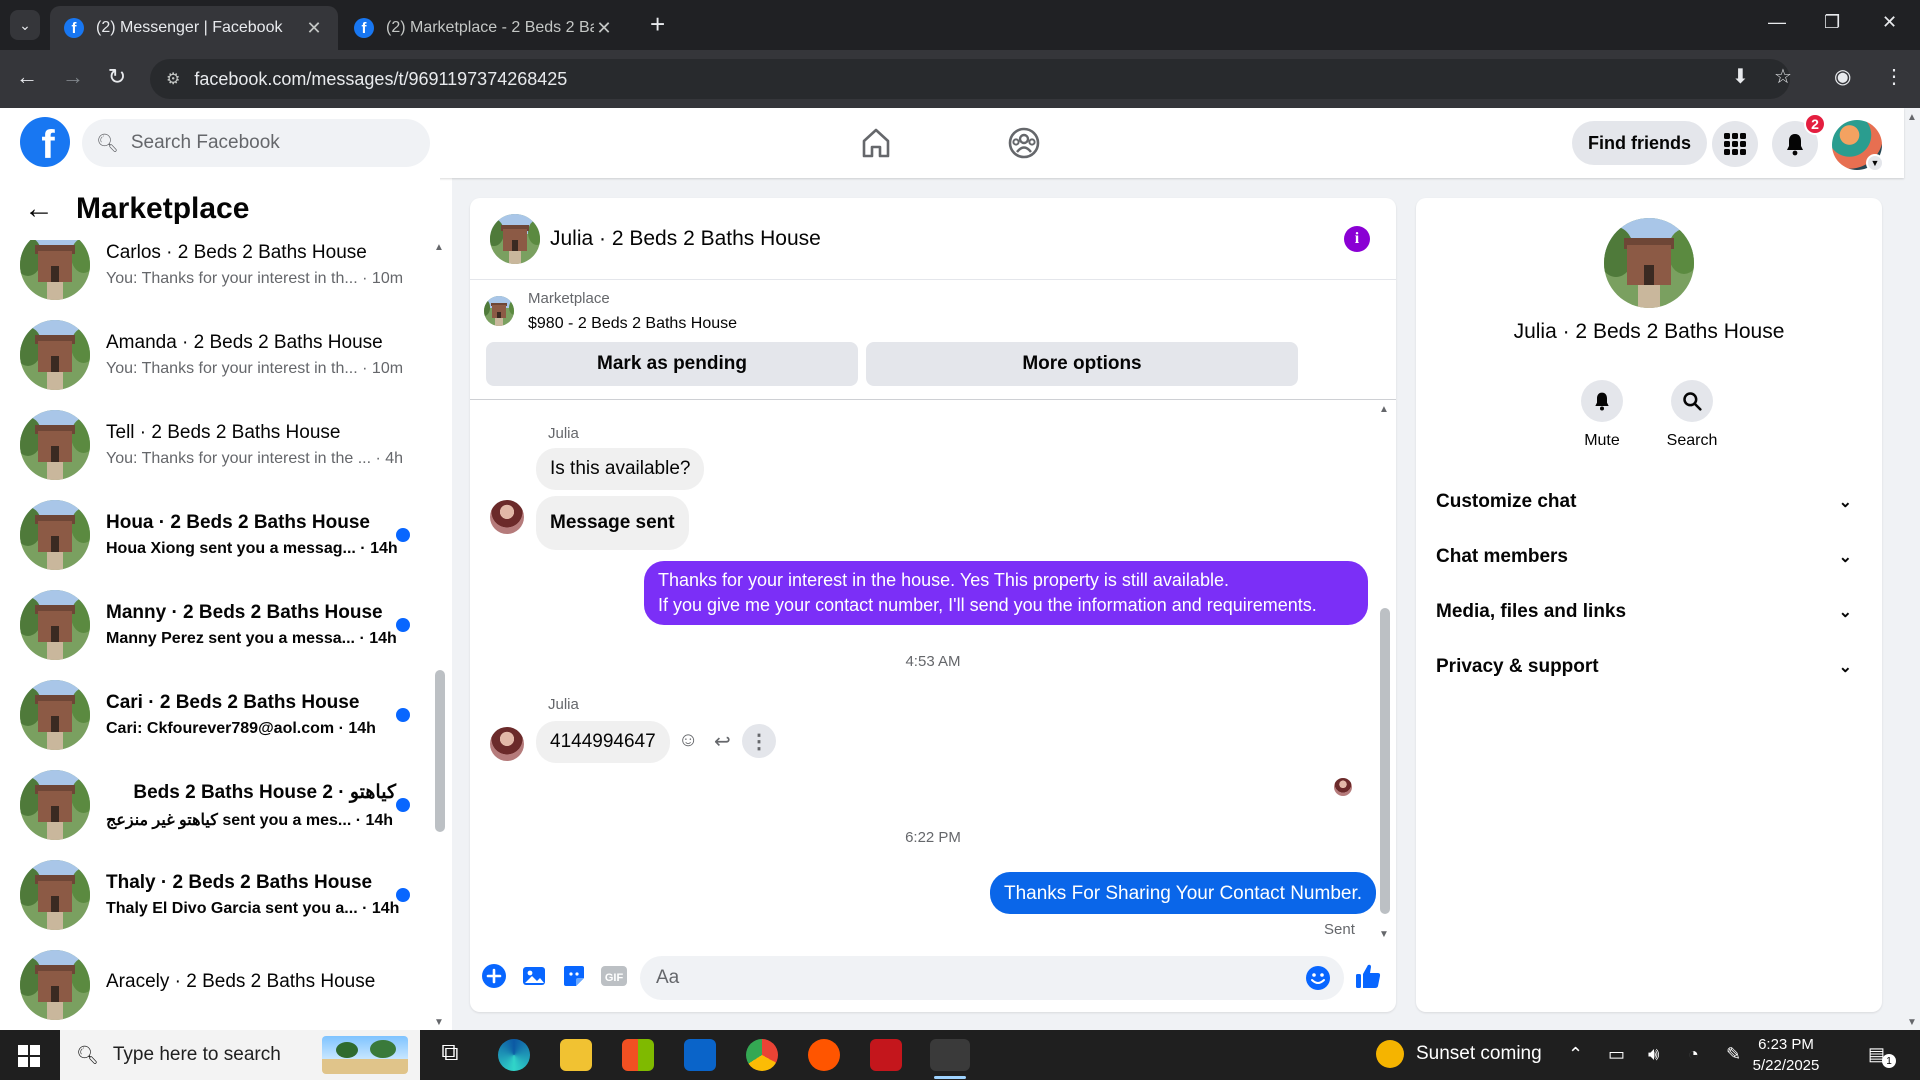 The height and width of the screenshot is (1080, 1920). Describe the element at coordinates (1649, 502) in the screenshot. I see `customize-chat-section: Customize chat ⌄` at that location.